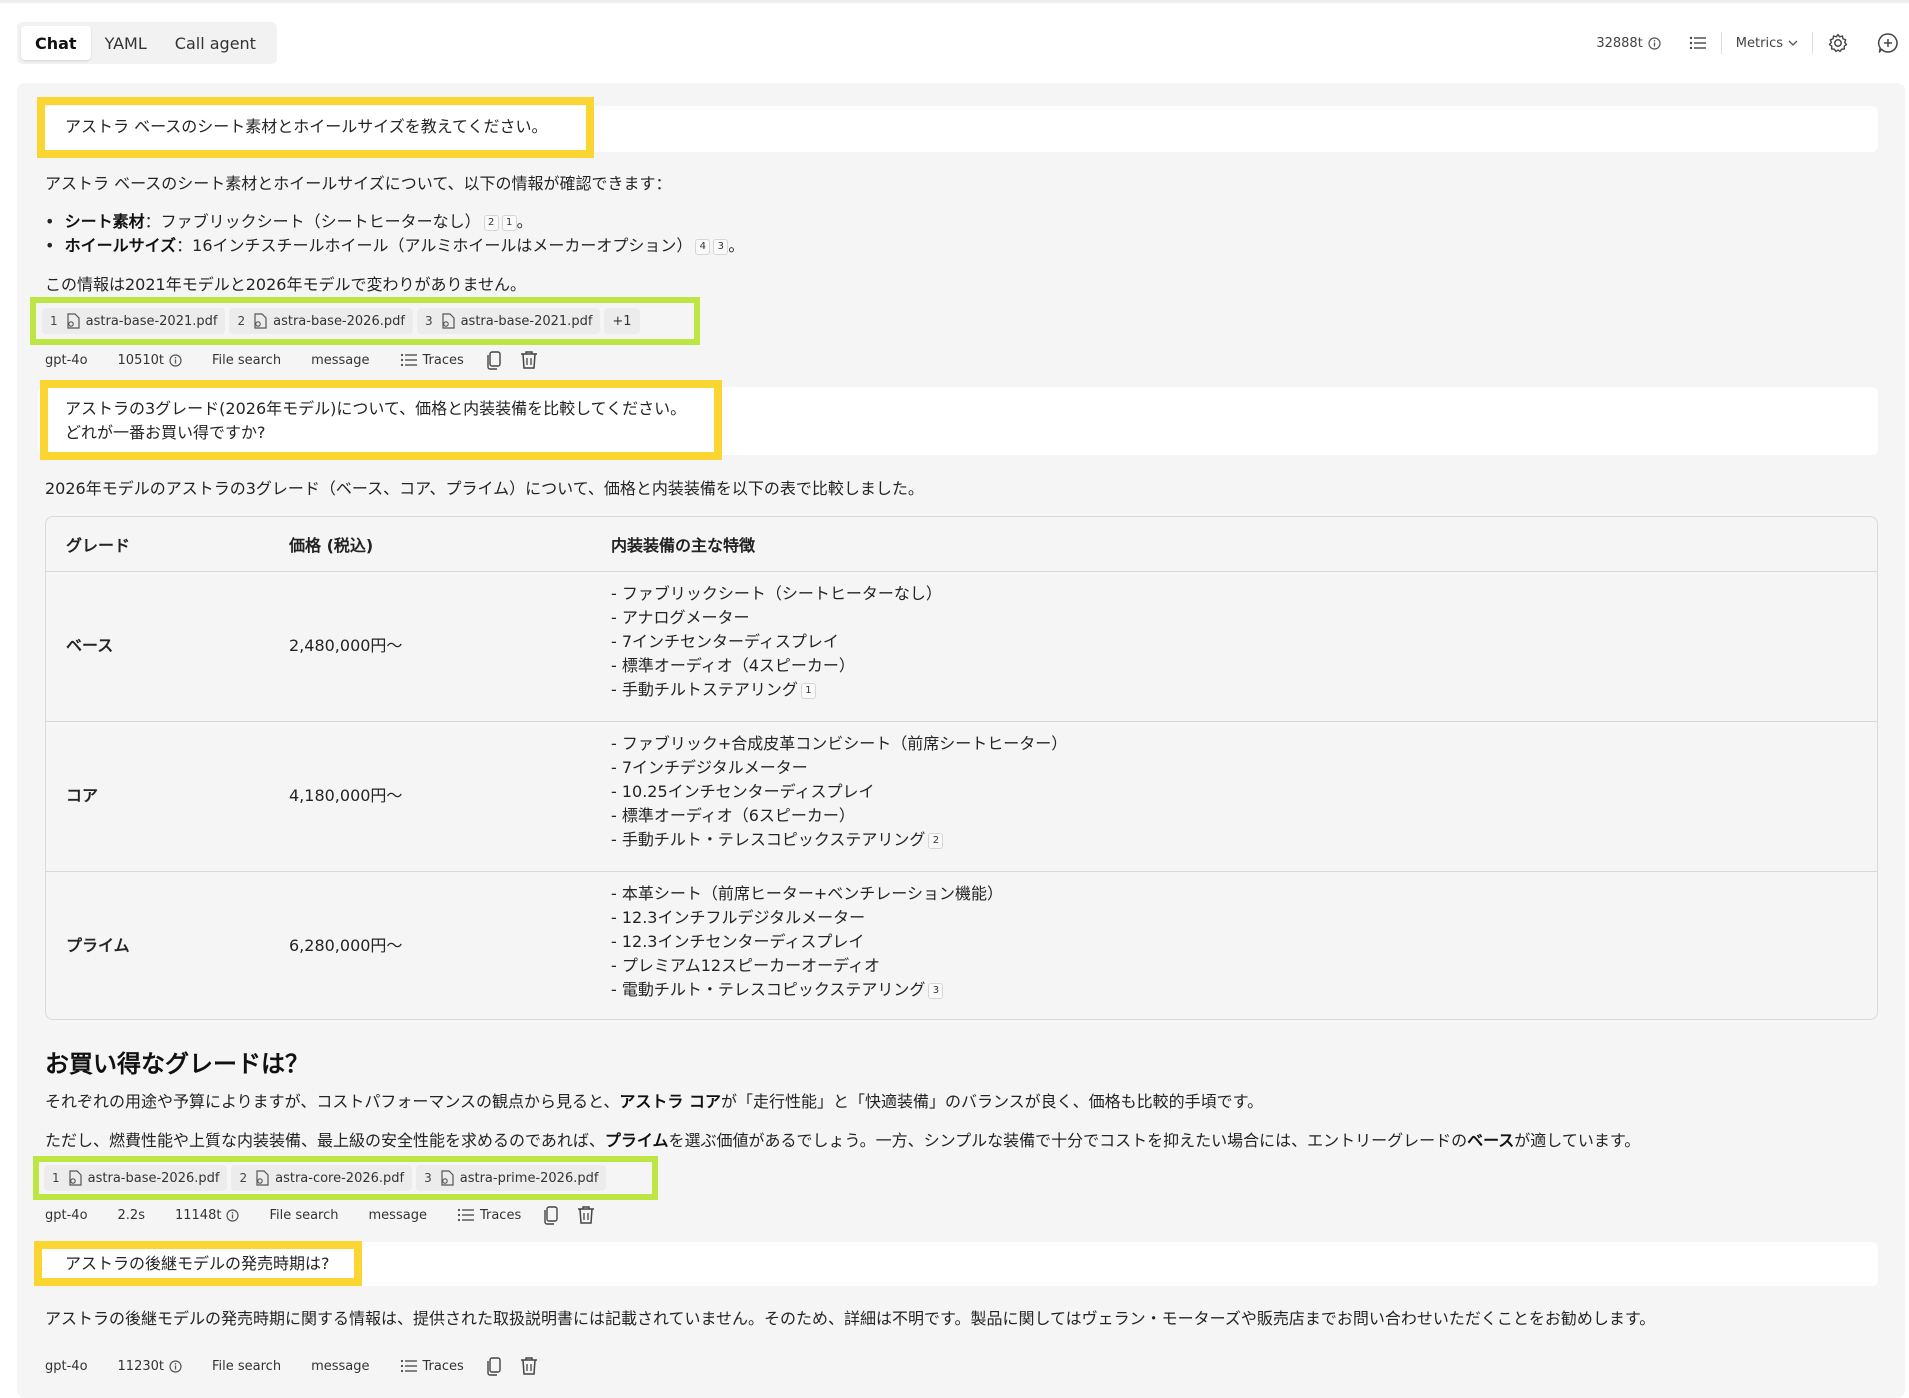 The height and width of the screenshot is (1398, 1909). What do you see at coordinates (321, 321) in the screenshot?
I see `source-chip: 2 astra-base-2026.pdf` at bounding box center [321, 321].